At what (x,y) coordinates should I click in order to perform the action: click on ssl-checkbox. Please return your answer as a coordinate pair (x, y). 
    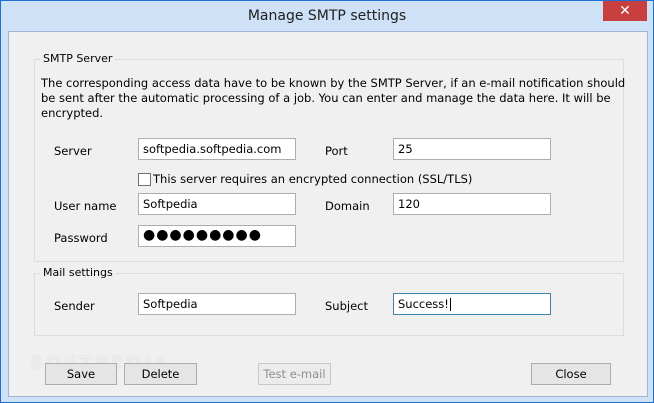
    Looking at the image, I should click on (144, 179).